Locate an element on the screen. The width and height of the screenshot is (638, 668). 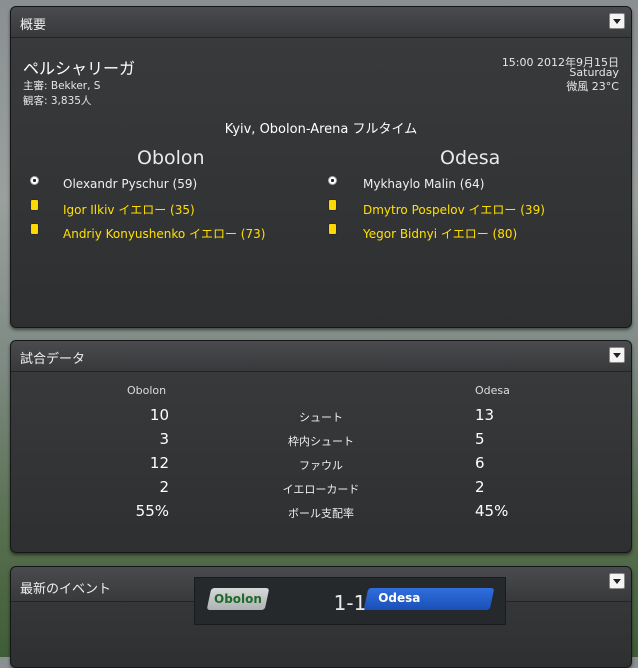
stat-row: 12 ファウル 6 is located at coordinates (321, 466).